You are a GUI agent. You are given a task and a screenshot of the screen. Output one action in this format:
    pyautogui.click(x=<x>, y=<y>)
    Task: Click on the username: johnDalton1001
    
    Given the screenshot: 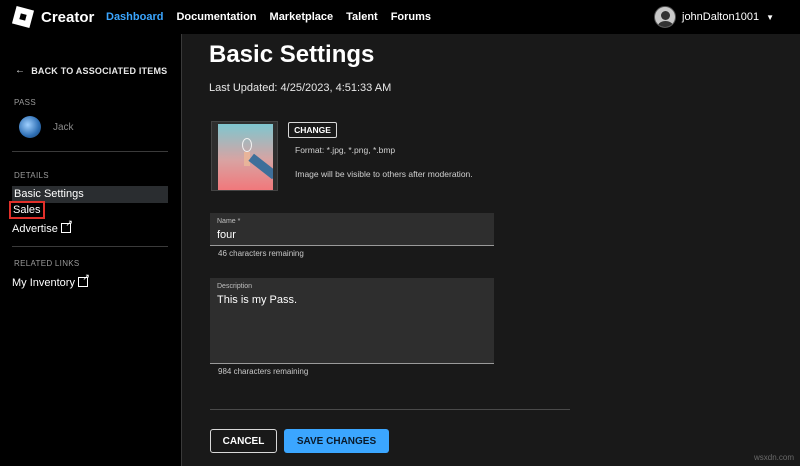 What is the action you would take?
    pyautogui.click(x=721, y=17)
    